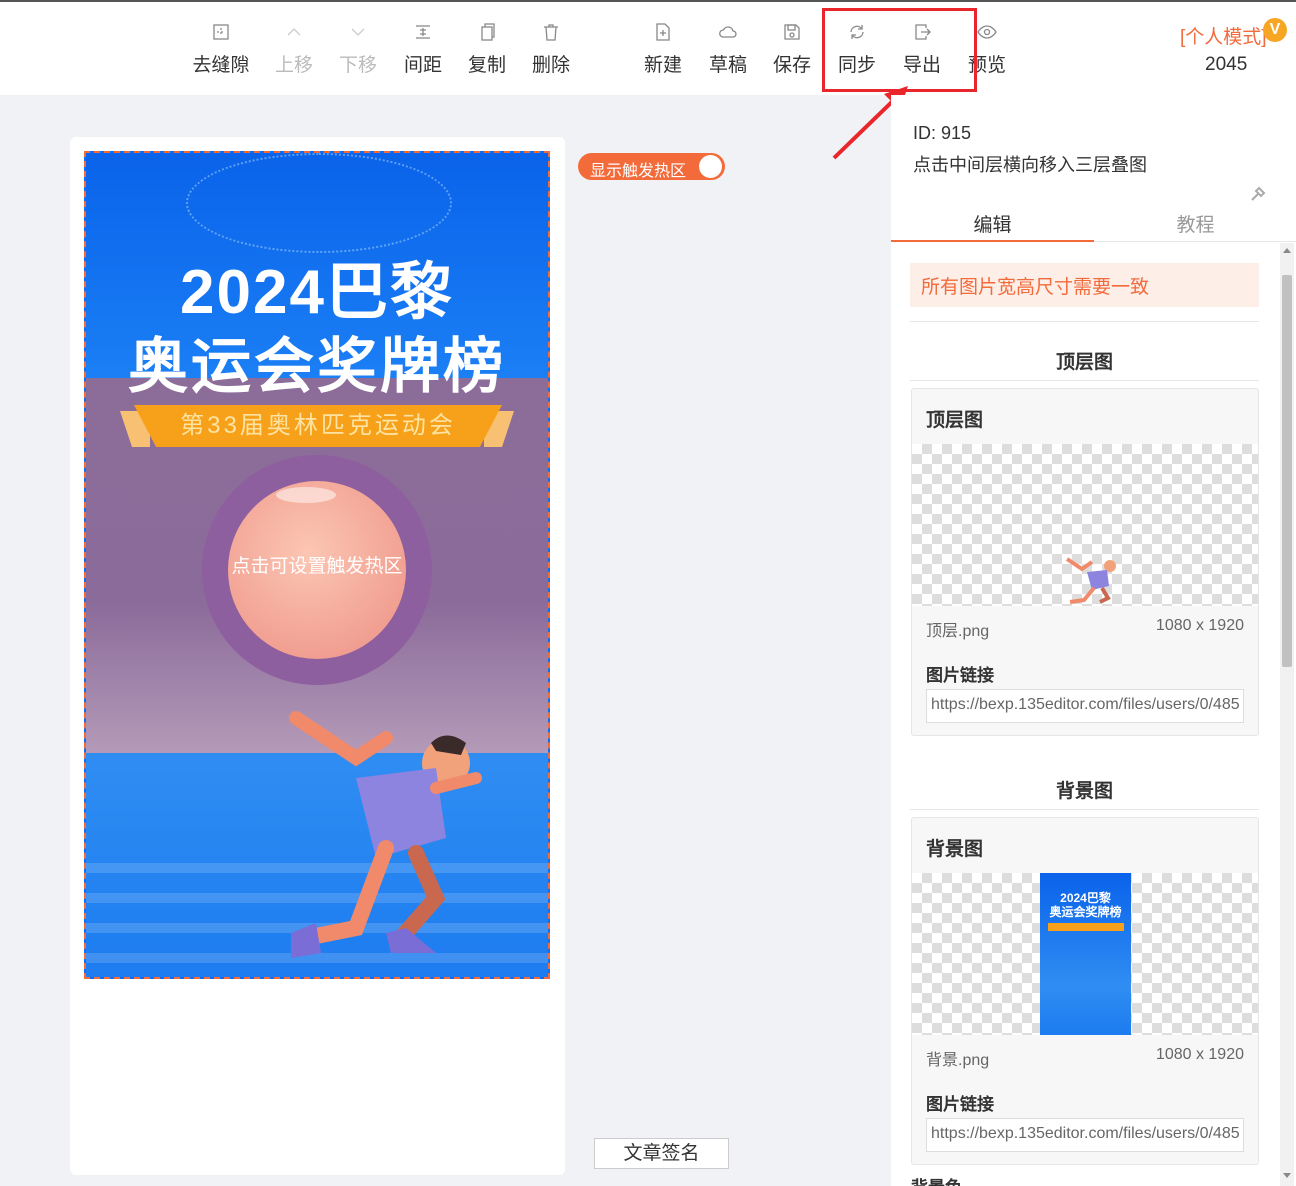 Image resolution: width=1296 pixels, height=1186 pixels. What do you see at coordinates (358, 49) in the screenshot?
I see `move-down-button: 下移` at bounding box center [358, 49].